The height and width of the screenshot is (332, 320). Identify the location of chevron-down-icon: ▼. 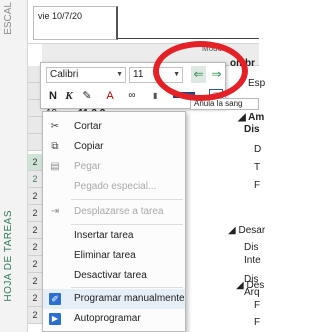
(119, 74).